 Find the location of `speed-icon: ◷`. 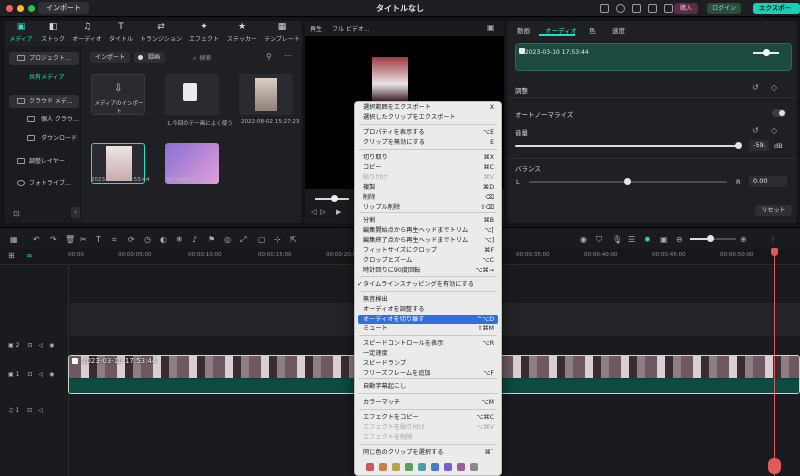

speed-icon: ◷ is located at coordinates (147, 239).